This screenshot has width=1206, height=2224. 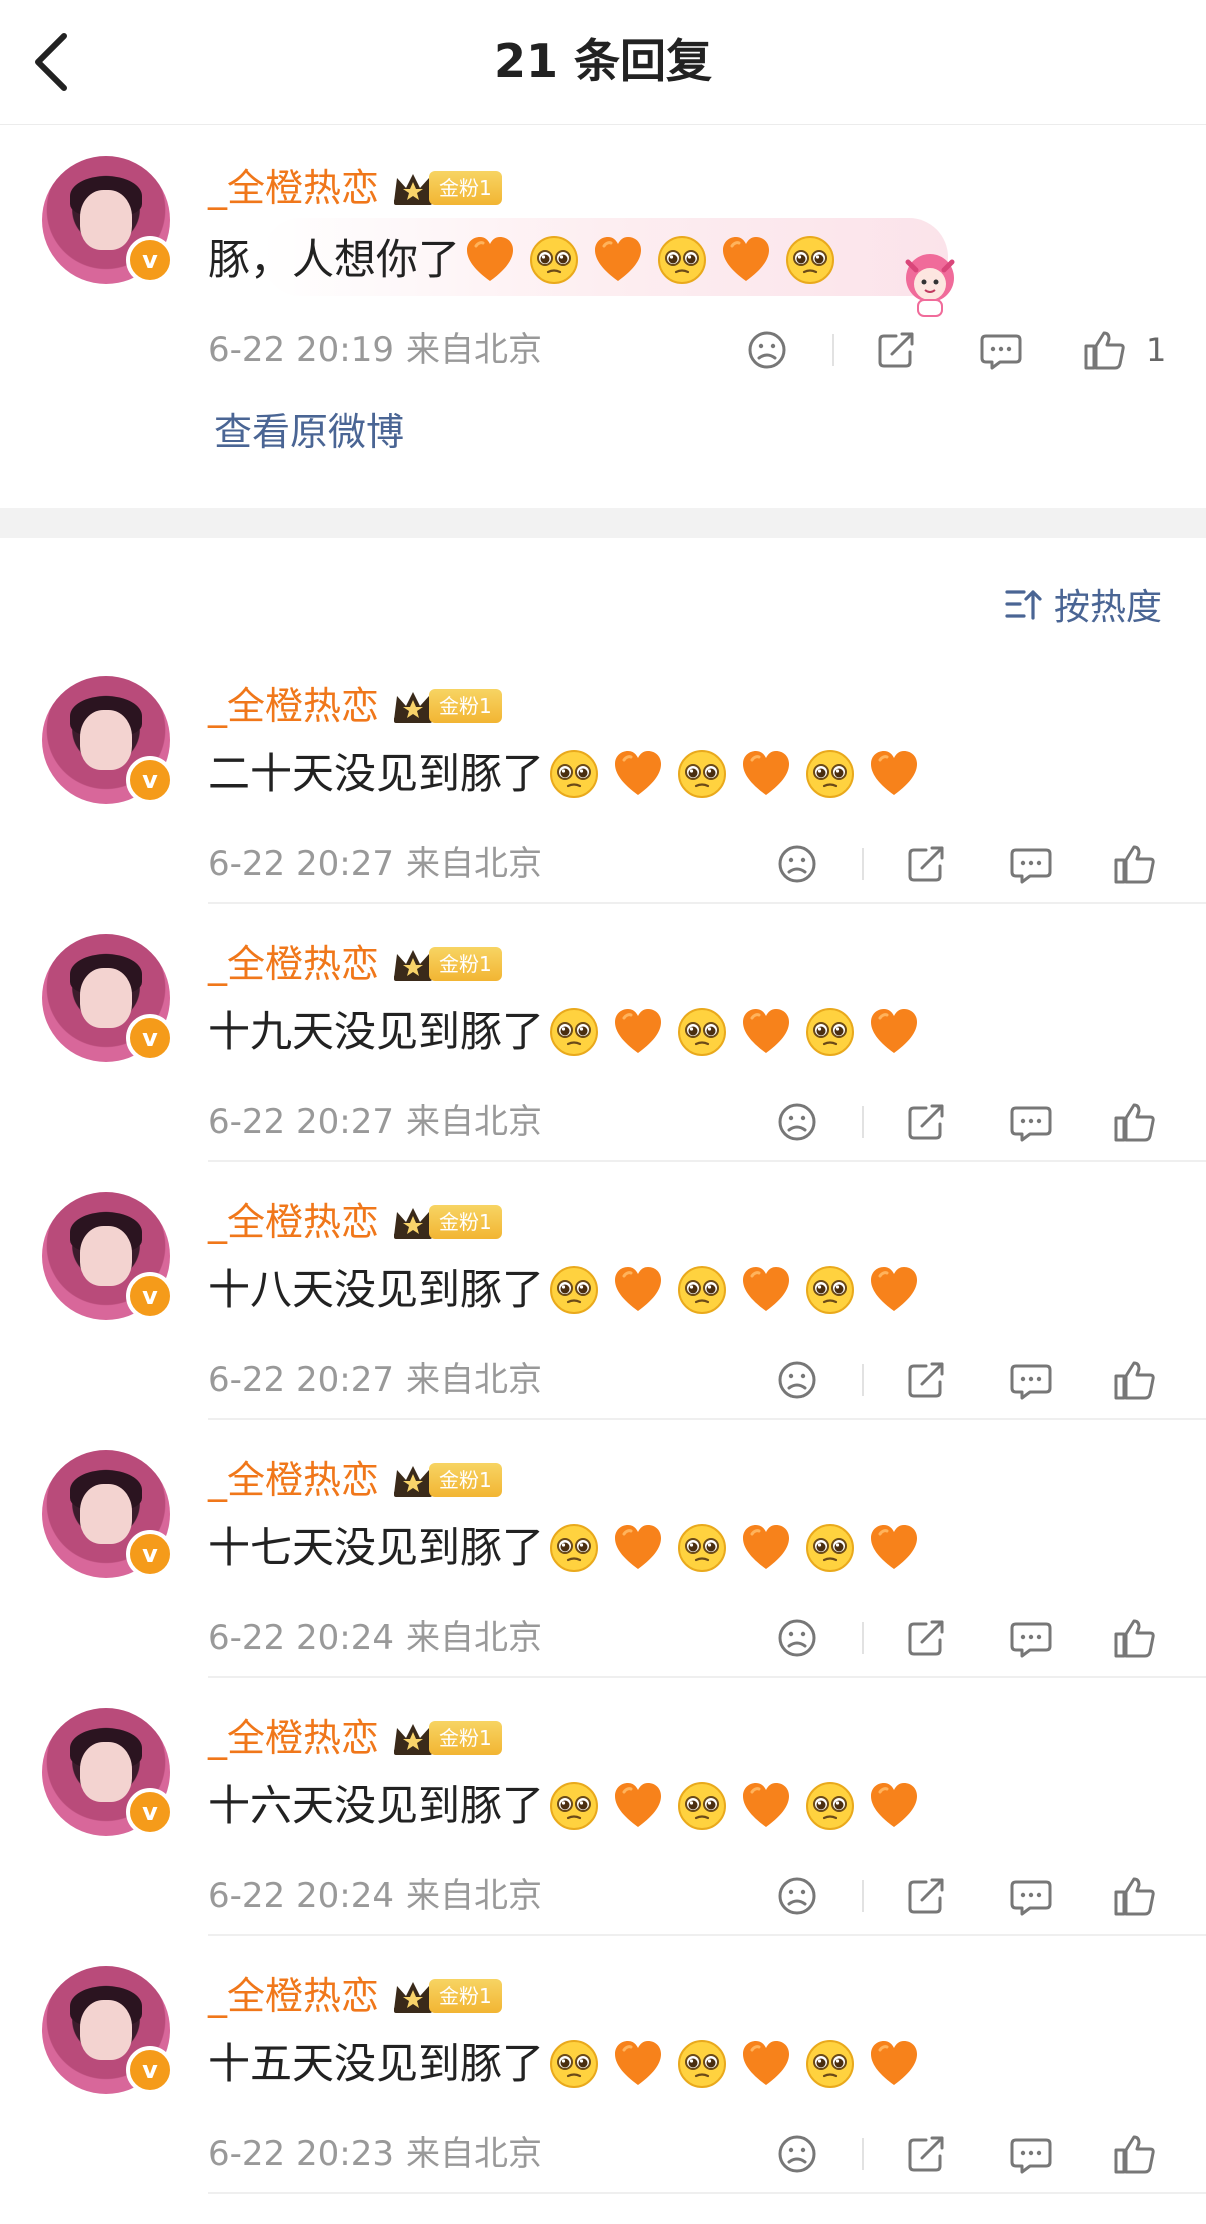 I want to click on top-bar: 21 条回复, so click(x=603, y=62).